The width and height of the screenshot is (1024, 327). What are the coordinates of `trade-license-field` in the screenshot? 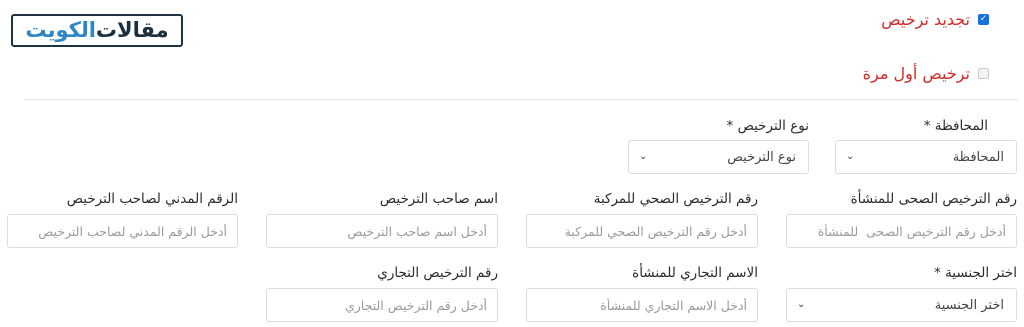 It's located at (382, 305).